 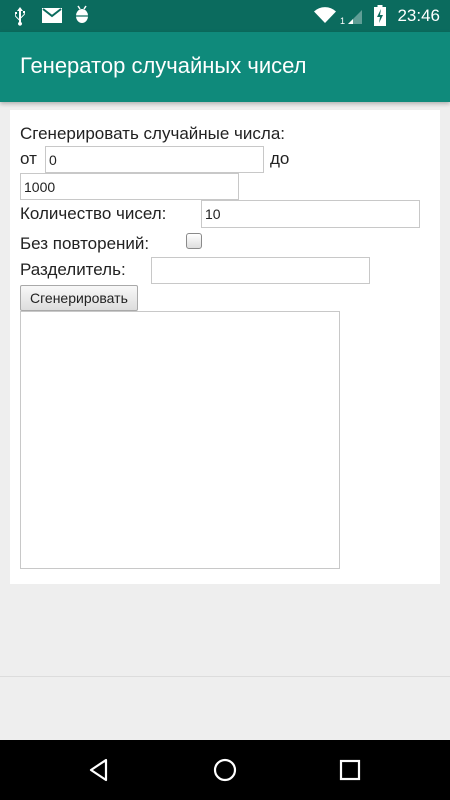 I want to click on status-bar: 1 23:46, so click(x=225, y=16).